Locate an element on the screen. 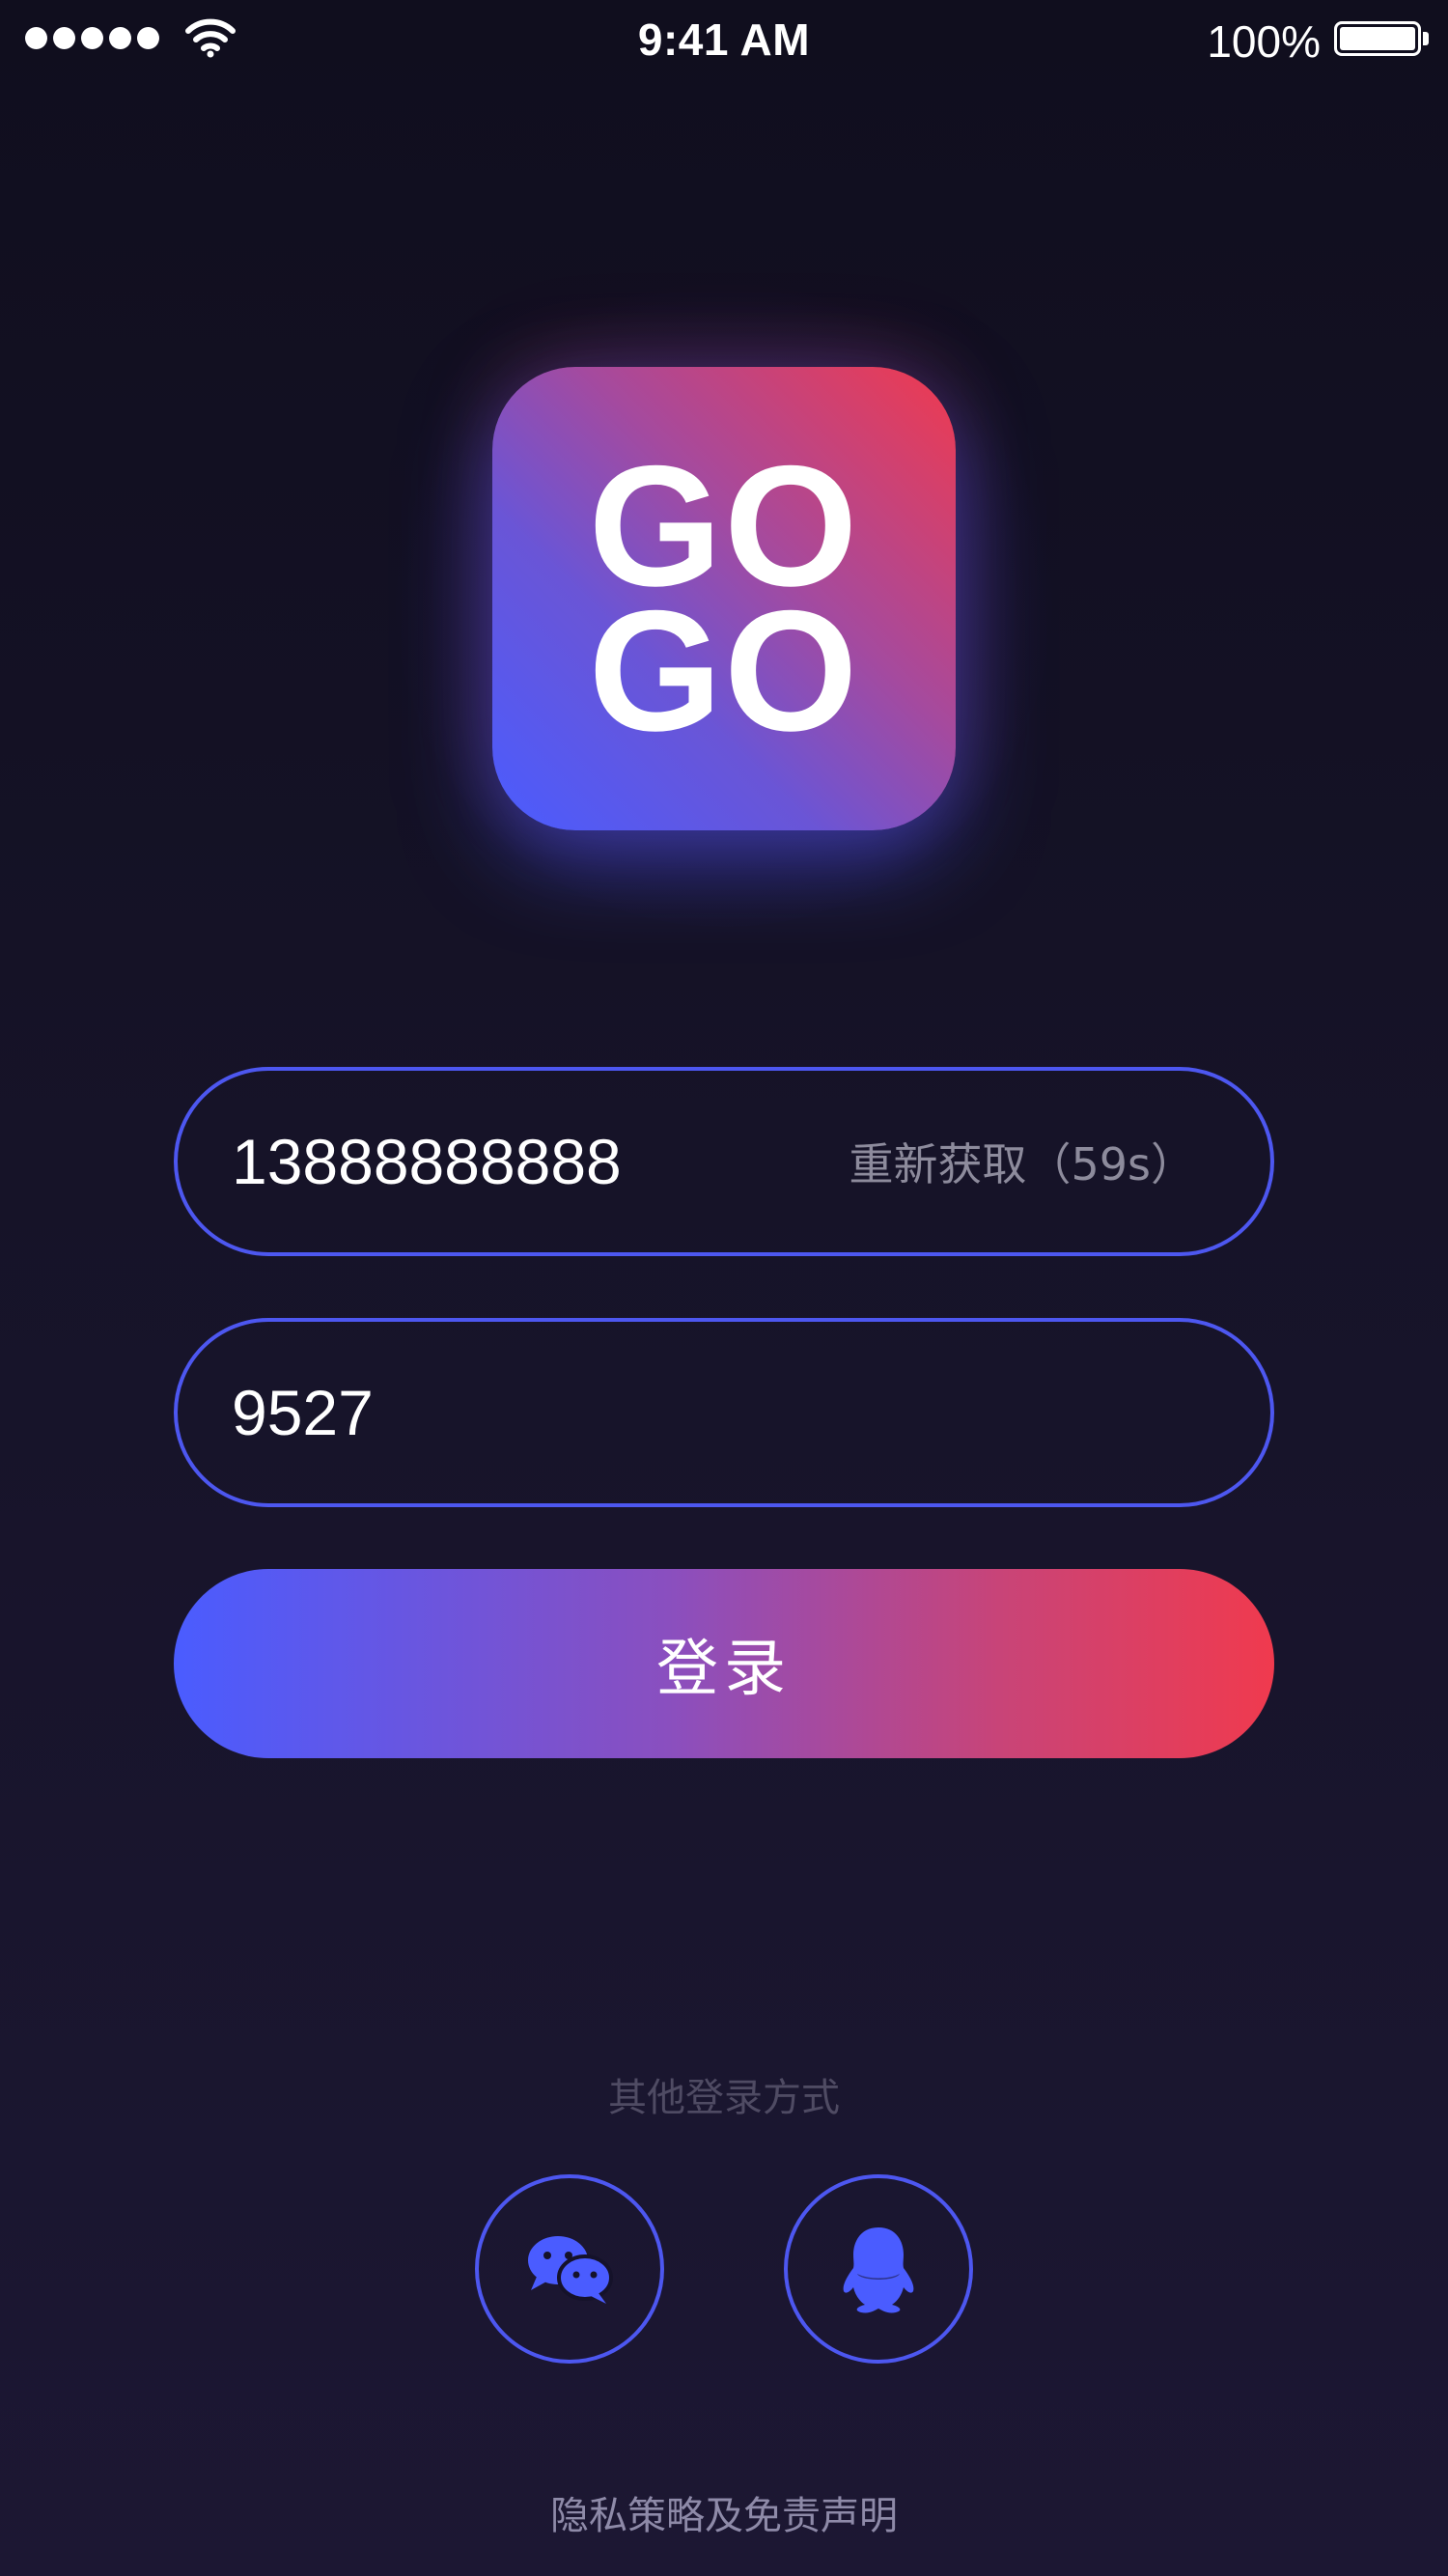 The width and height of the screenshot is (1448, 2576). battery-fill is located at coordinates (1377, 39).